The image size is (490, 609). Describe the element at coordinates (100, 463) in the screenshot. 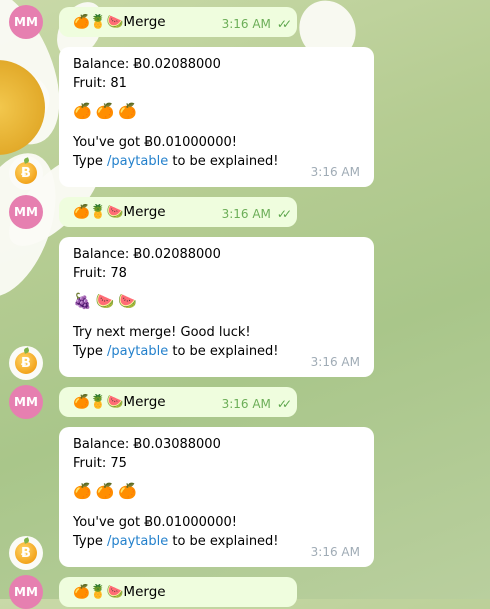

I see `fruit-count: Fruit: 75` at that location.